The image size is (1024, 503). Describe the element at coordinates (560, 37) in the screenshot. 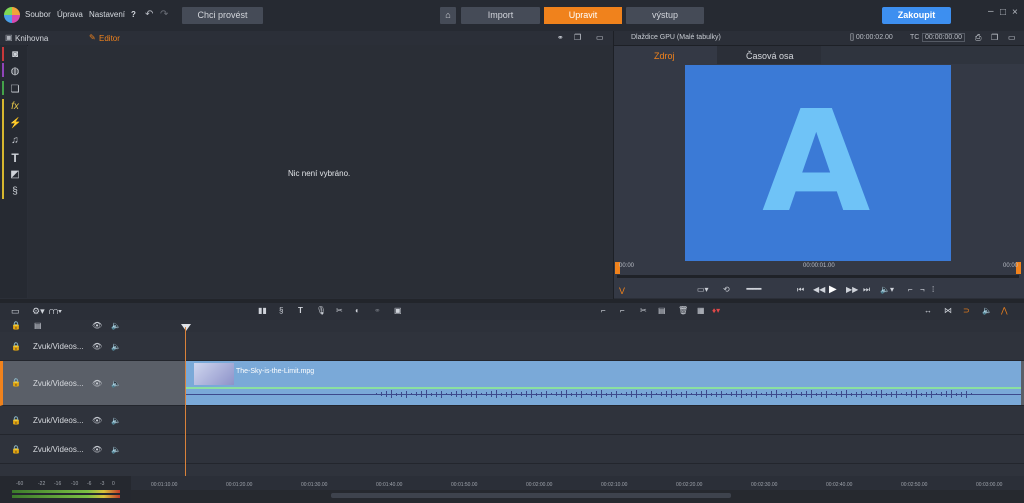

I see `link-icon: ⚭` at that location.